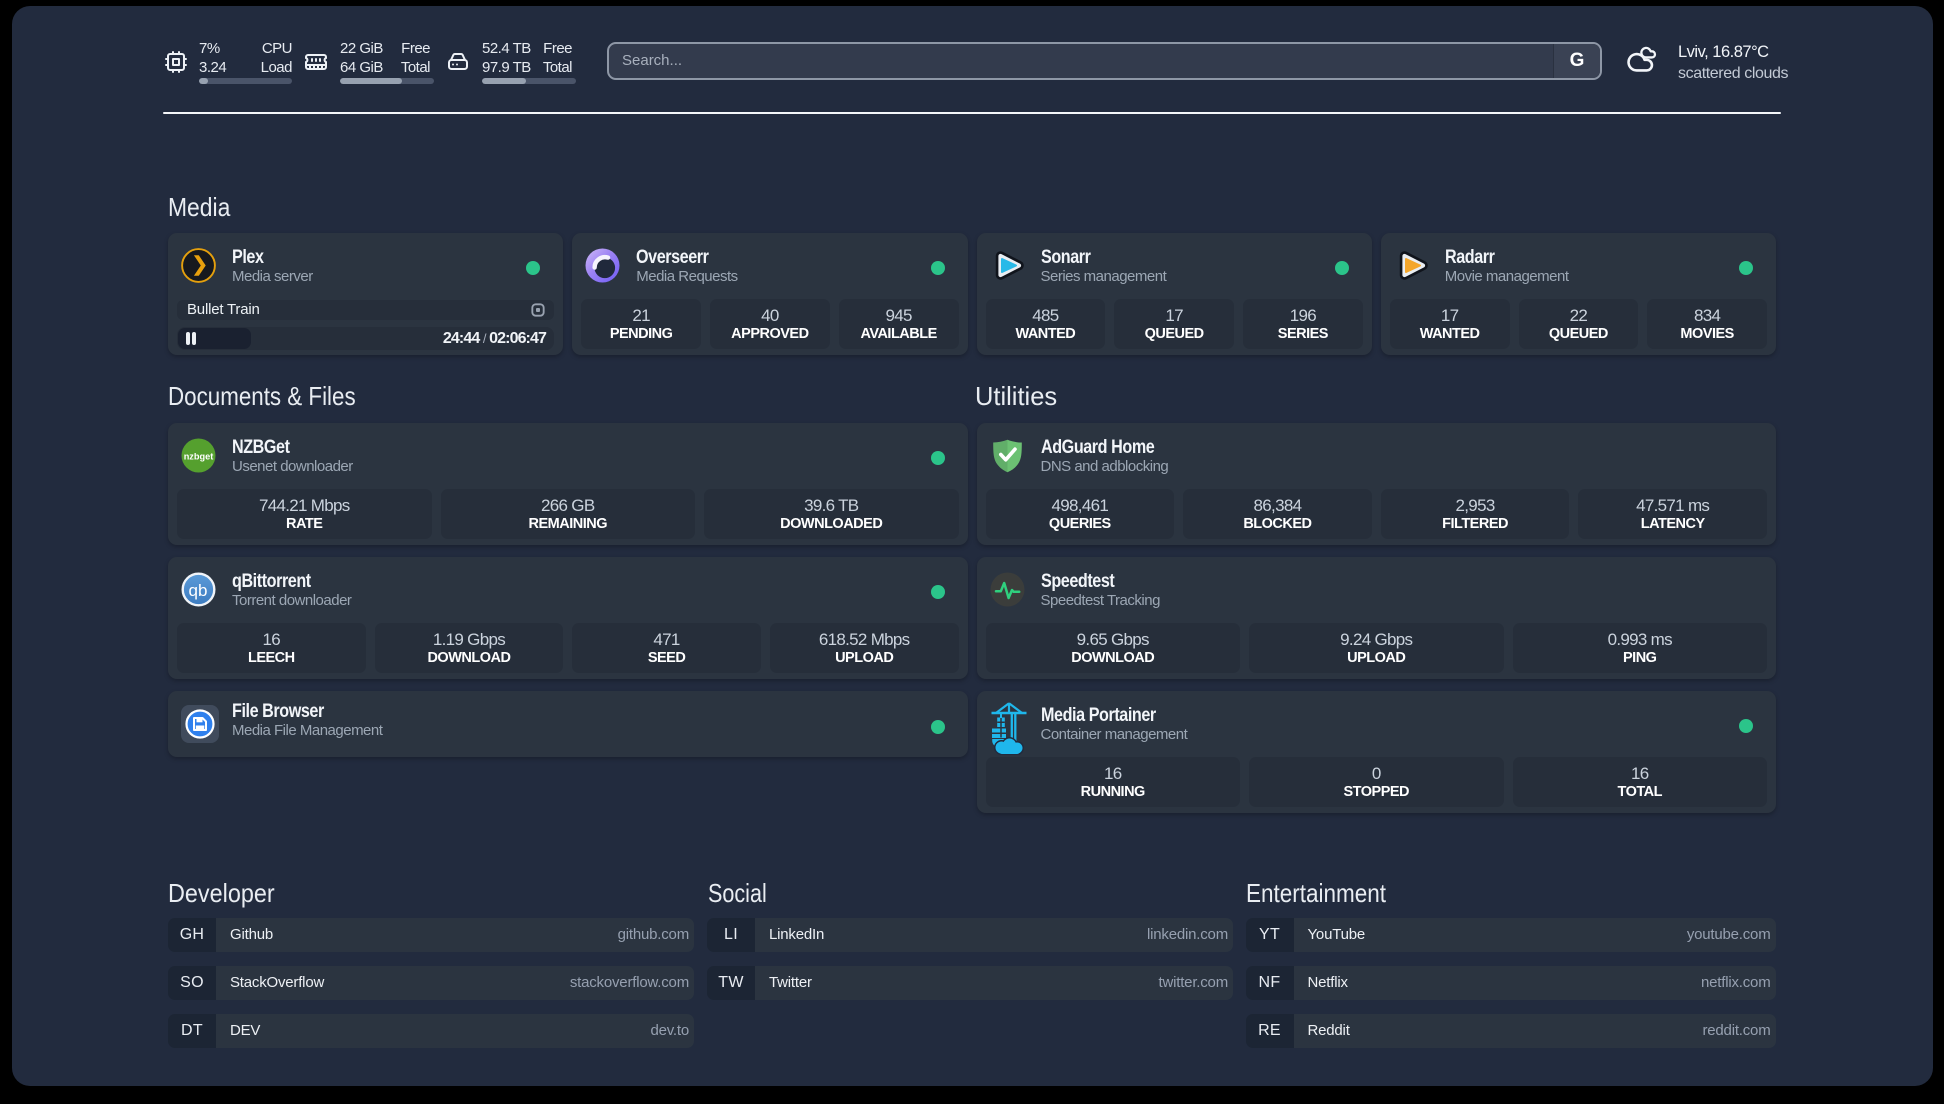 This screenshot has height=1104, width=1944. Describe the element at coordinates (199, 457) in the screenshot. I see `svg-text: nzbget` at that location.